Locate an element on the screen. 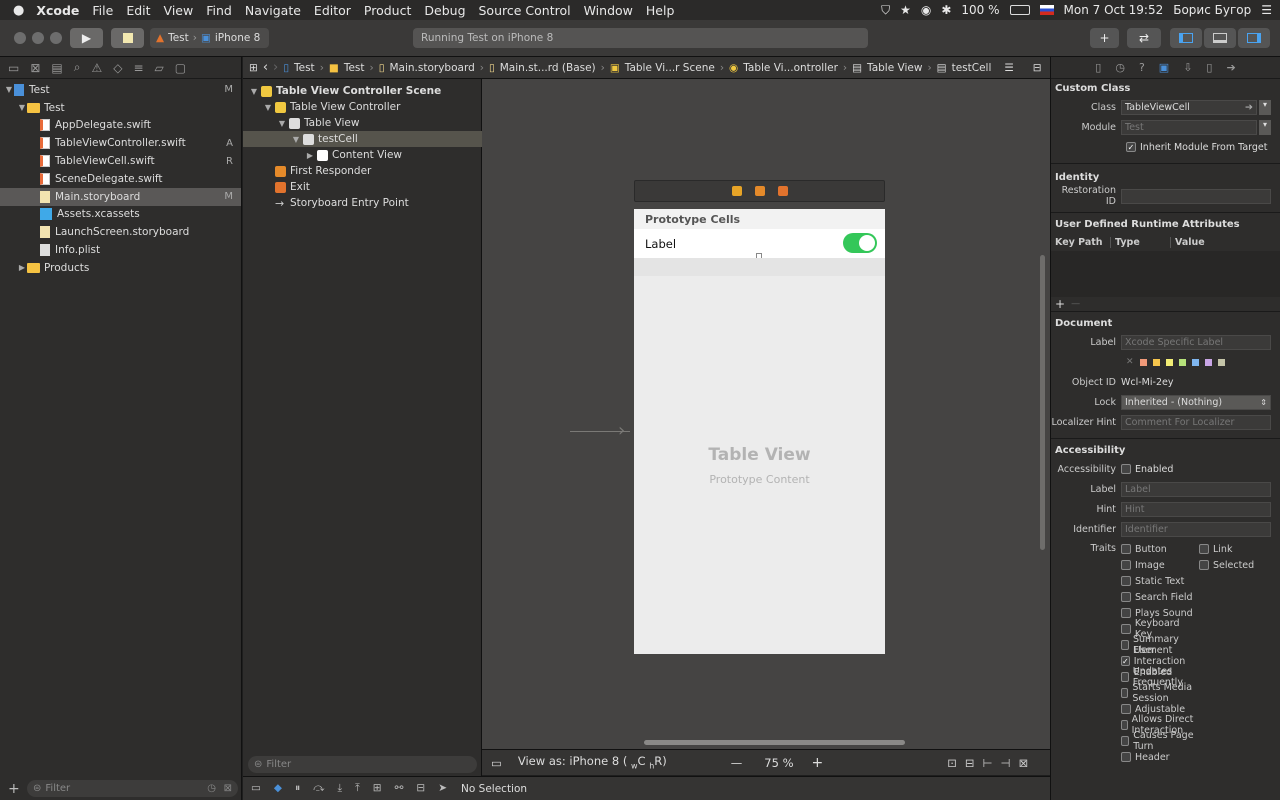  accessibility-enabled-checkbox is located at coordinates (1126, 469).